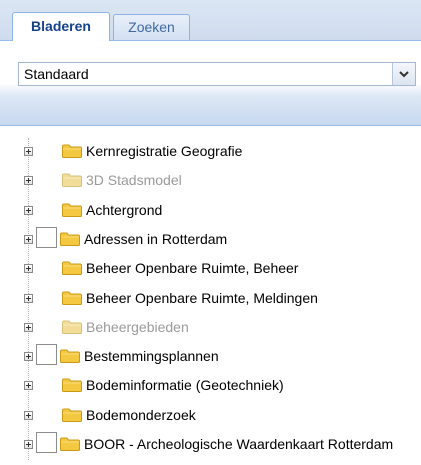  I want to click on tree-node-label: Beheer Openbare Ruimte, Beheer, so click(192, 268).